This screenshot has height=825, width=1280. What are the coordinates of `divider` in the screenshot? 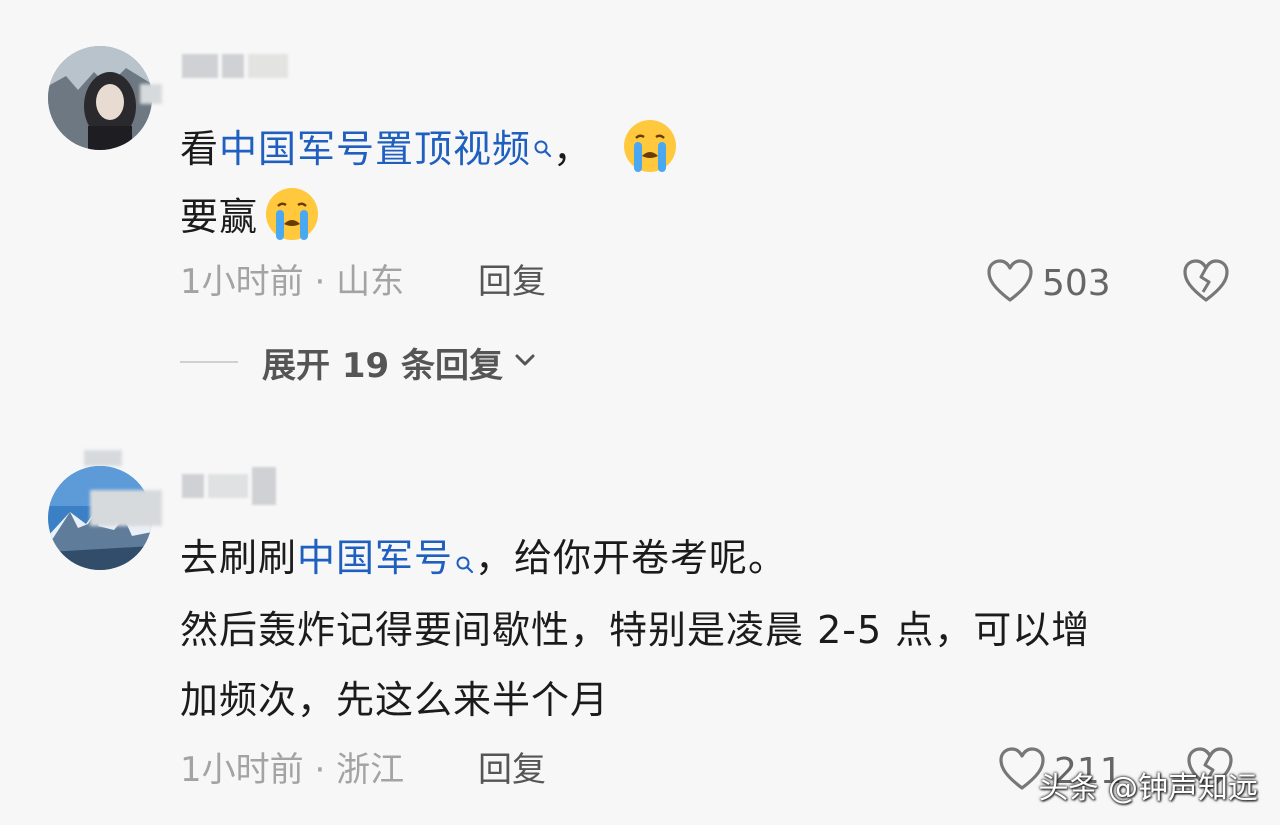 It's located at (209, 362).